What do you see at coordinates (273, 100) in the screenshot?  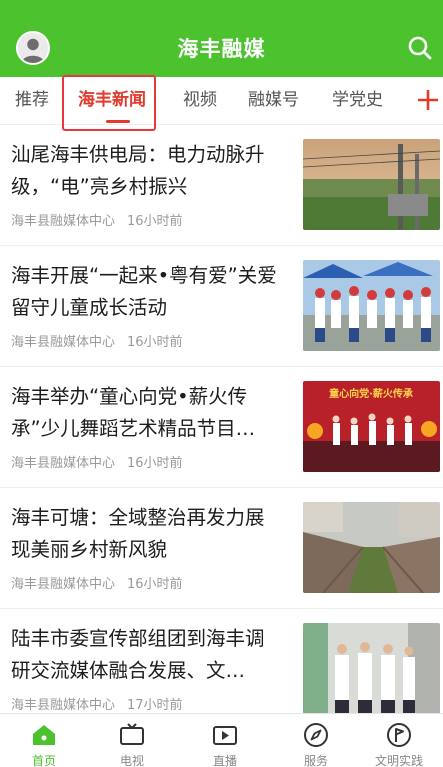 I see `tab-media-account: 融媒号` at bounding box center [273, 100].